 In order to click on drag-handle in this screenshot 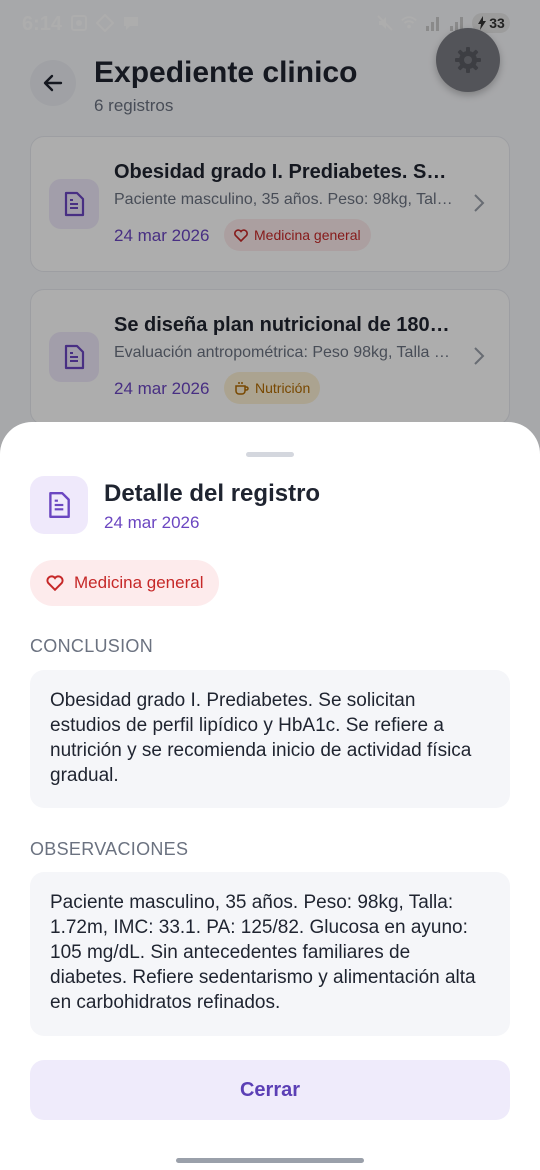, I will do `click(270, 454)`.